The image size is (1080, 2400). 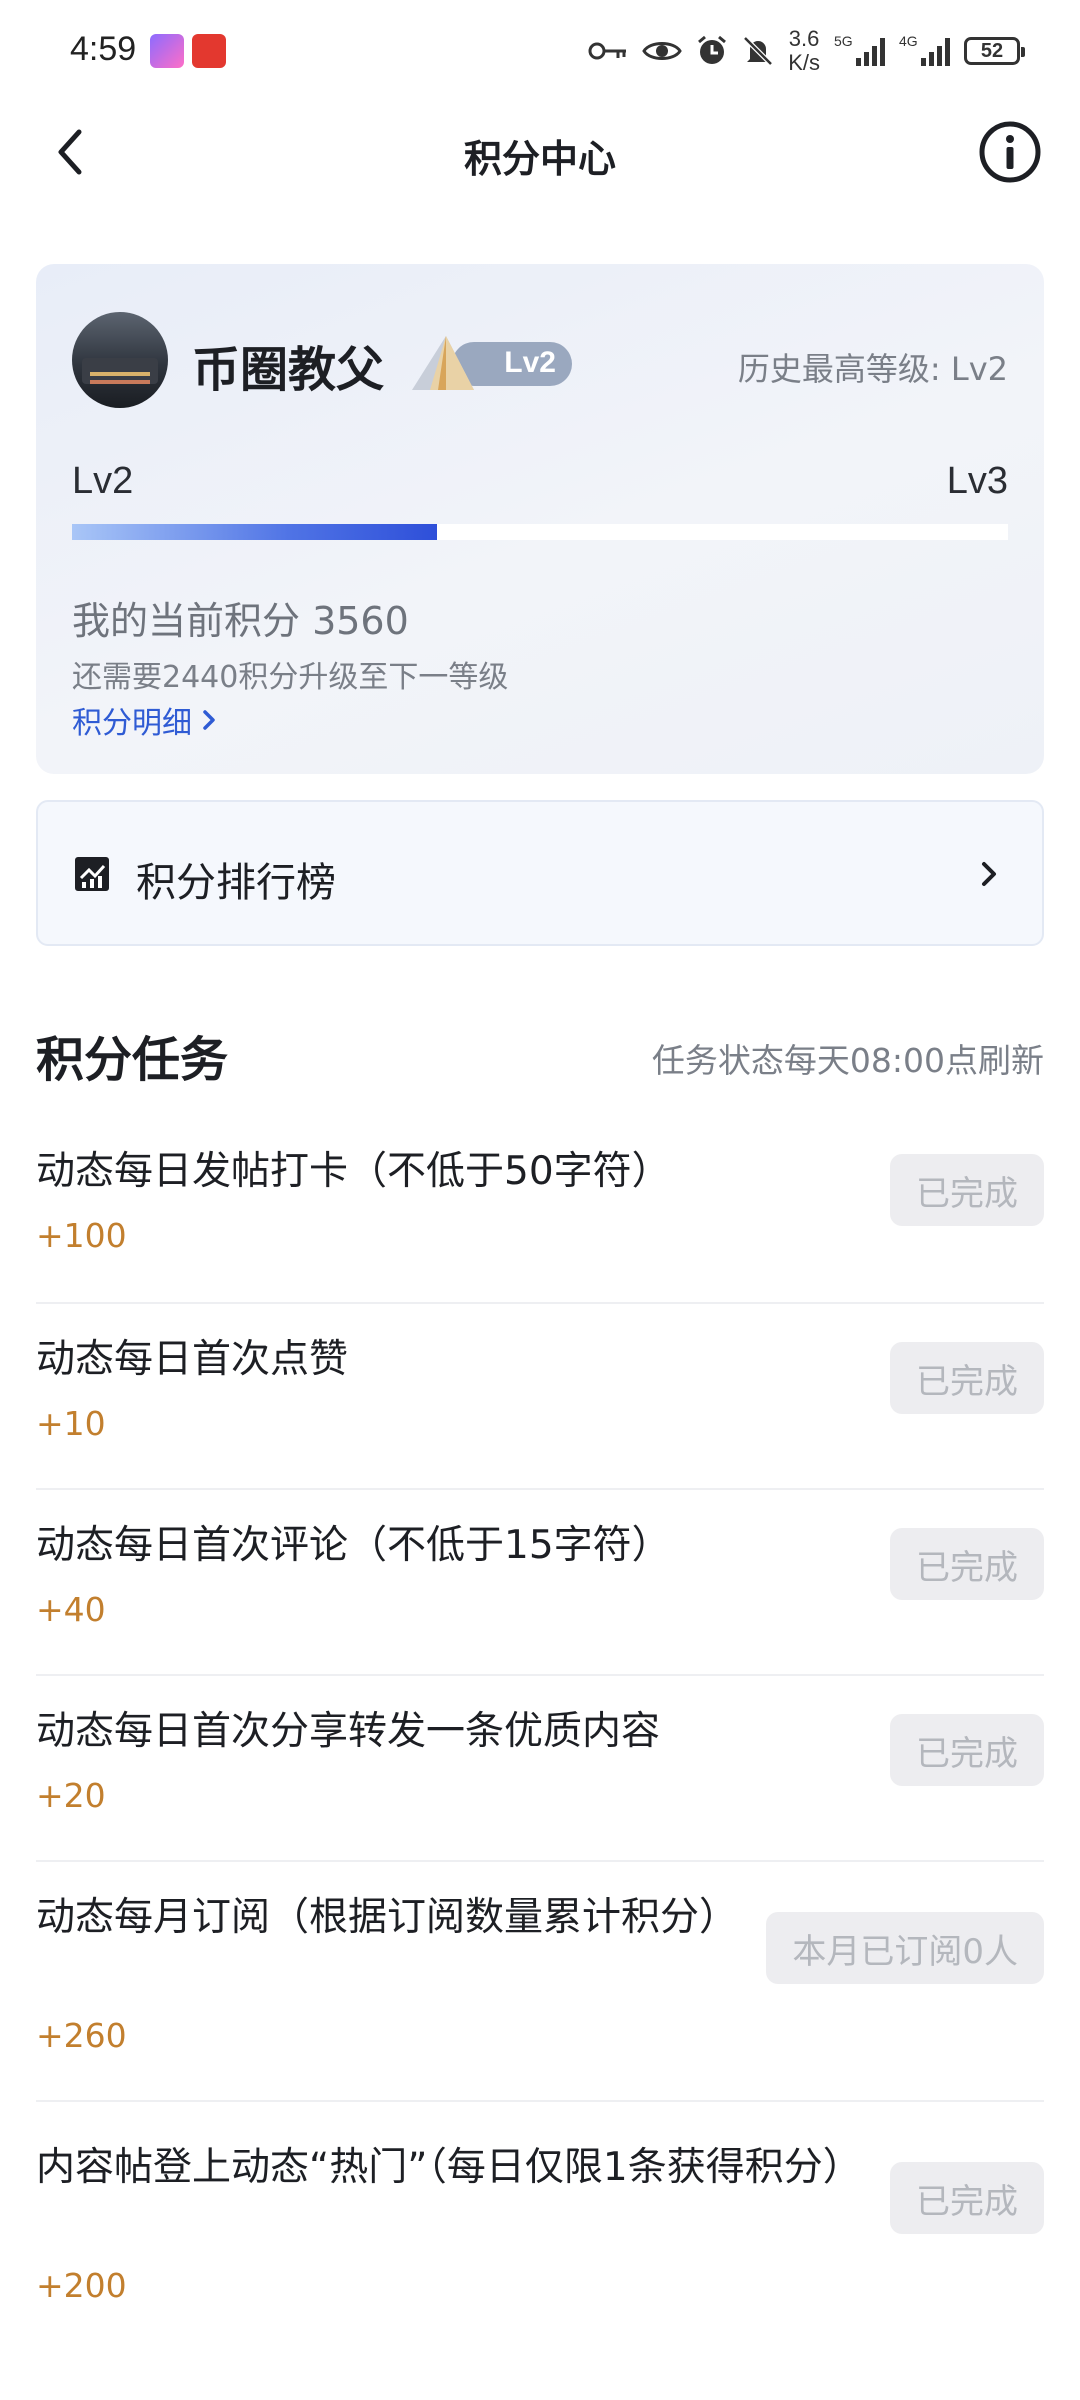 I want to click on status-bar: 4:59 3.6 K/s 5G 4G 52, so click(x=540, y=50).